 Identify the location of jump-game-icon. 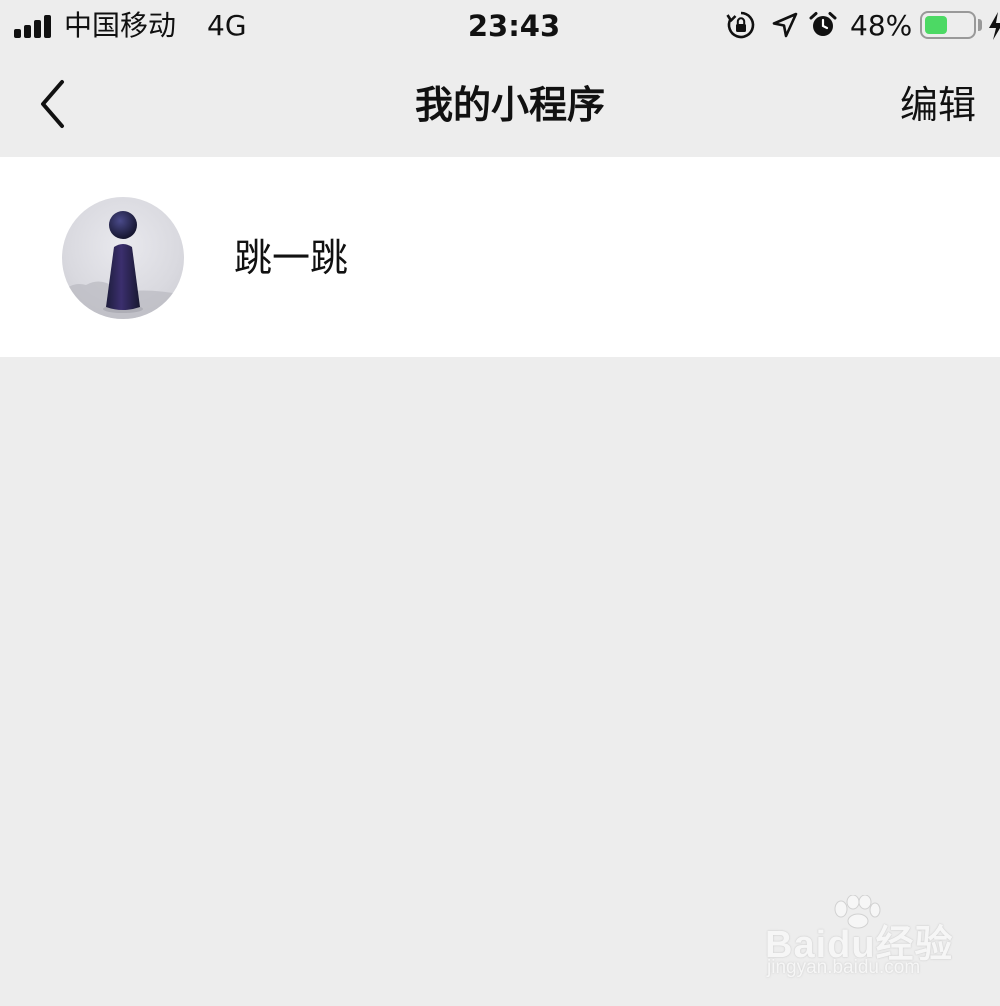
(123, 258).